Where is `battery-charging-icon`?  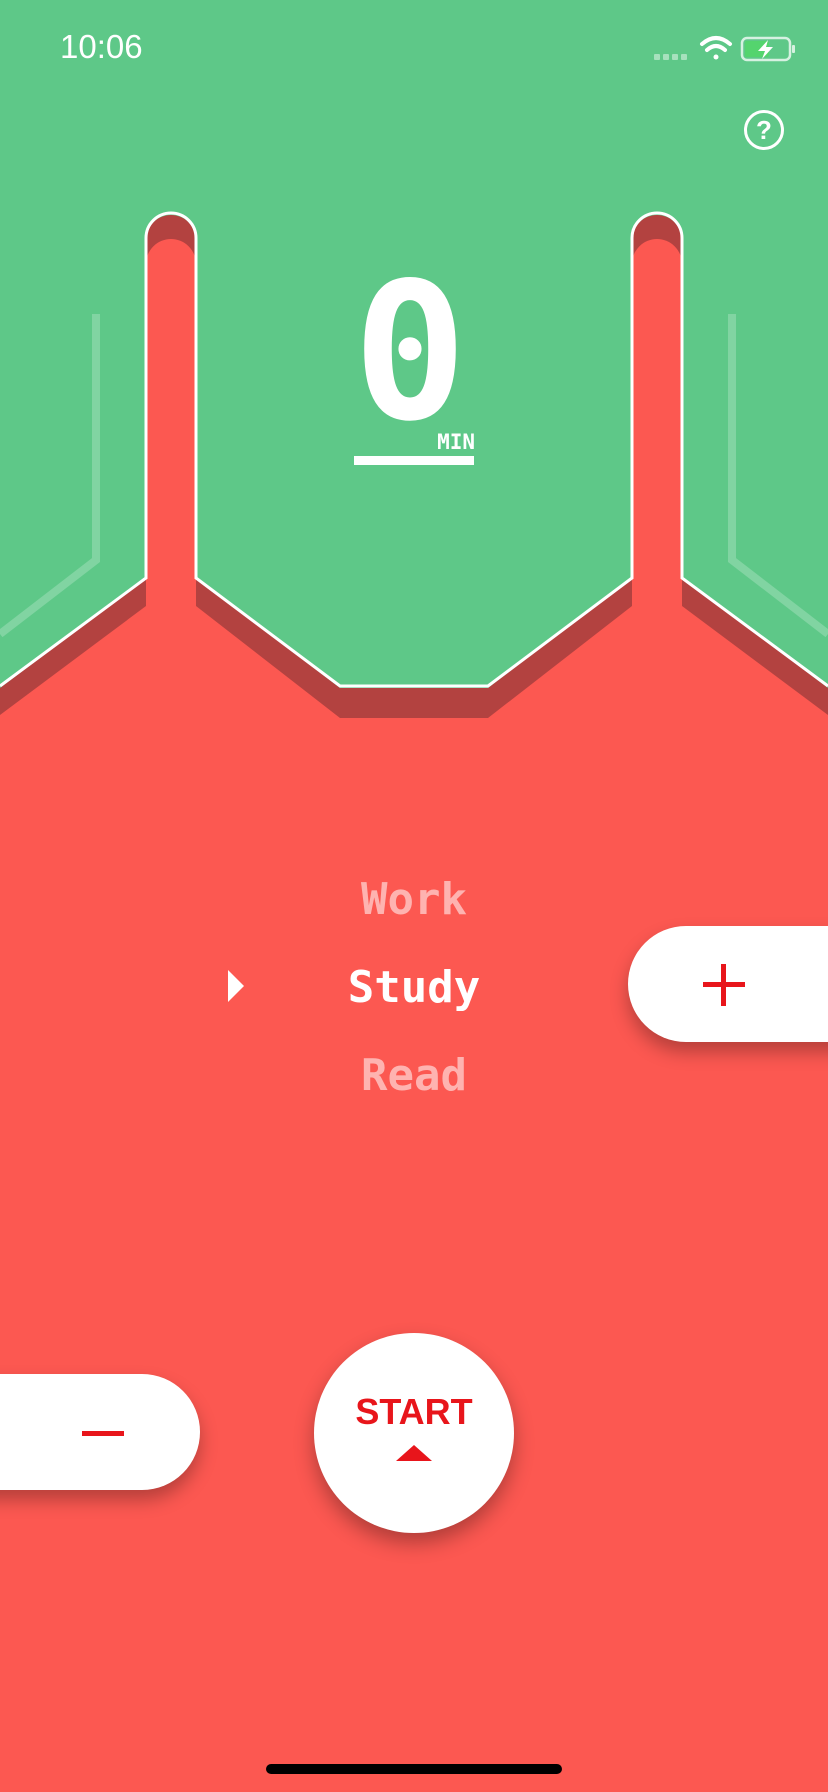 battery-charging-icon is located at coordinates (767, 49).